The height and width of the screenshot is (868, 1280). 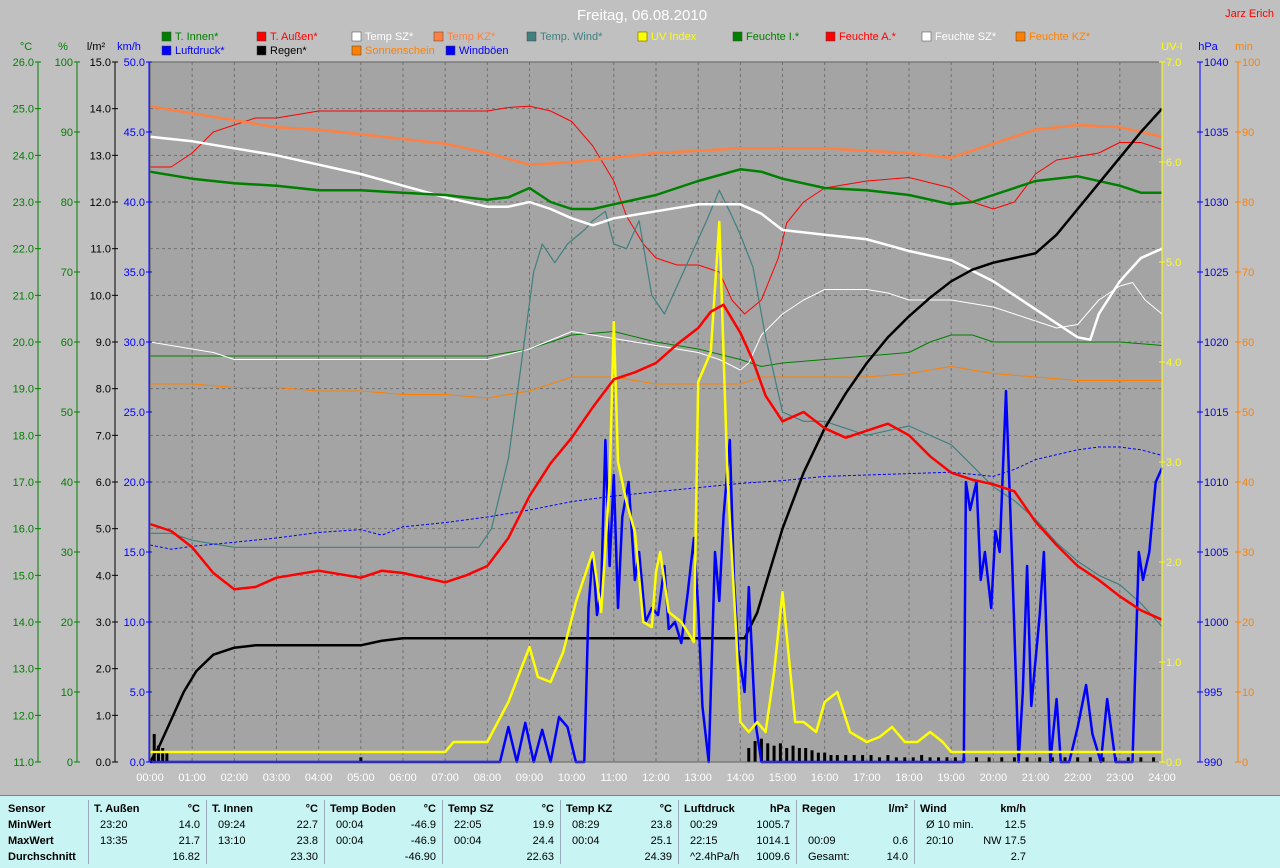 I want to click on axis-tick-label-temp: 20.0, so click(x=23, y=343).